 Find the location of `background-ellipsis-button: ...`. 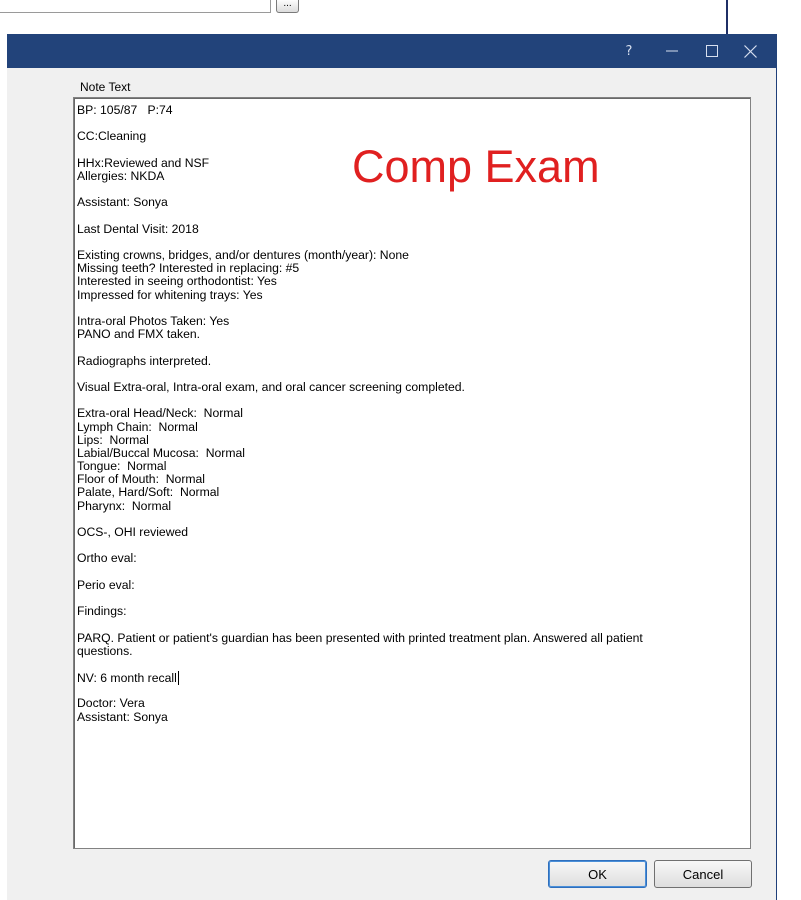

background-ellipsis-button: ... is located at coordinates (287, 6).